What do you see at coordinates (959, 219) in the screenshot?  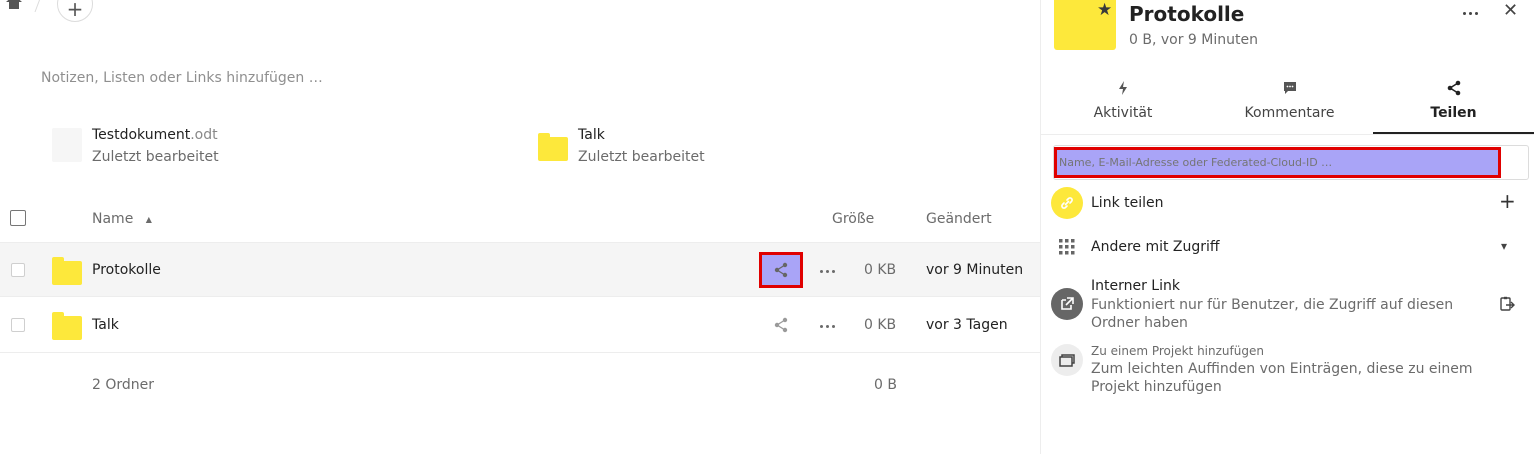 I see `column-header-modified: Geändert` at bounding box center [959, 219].